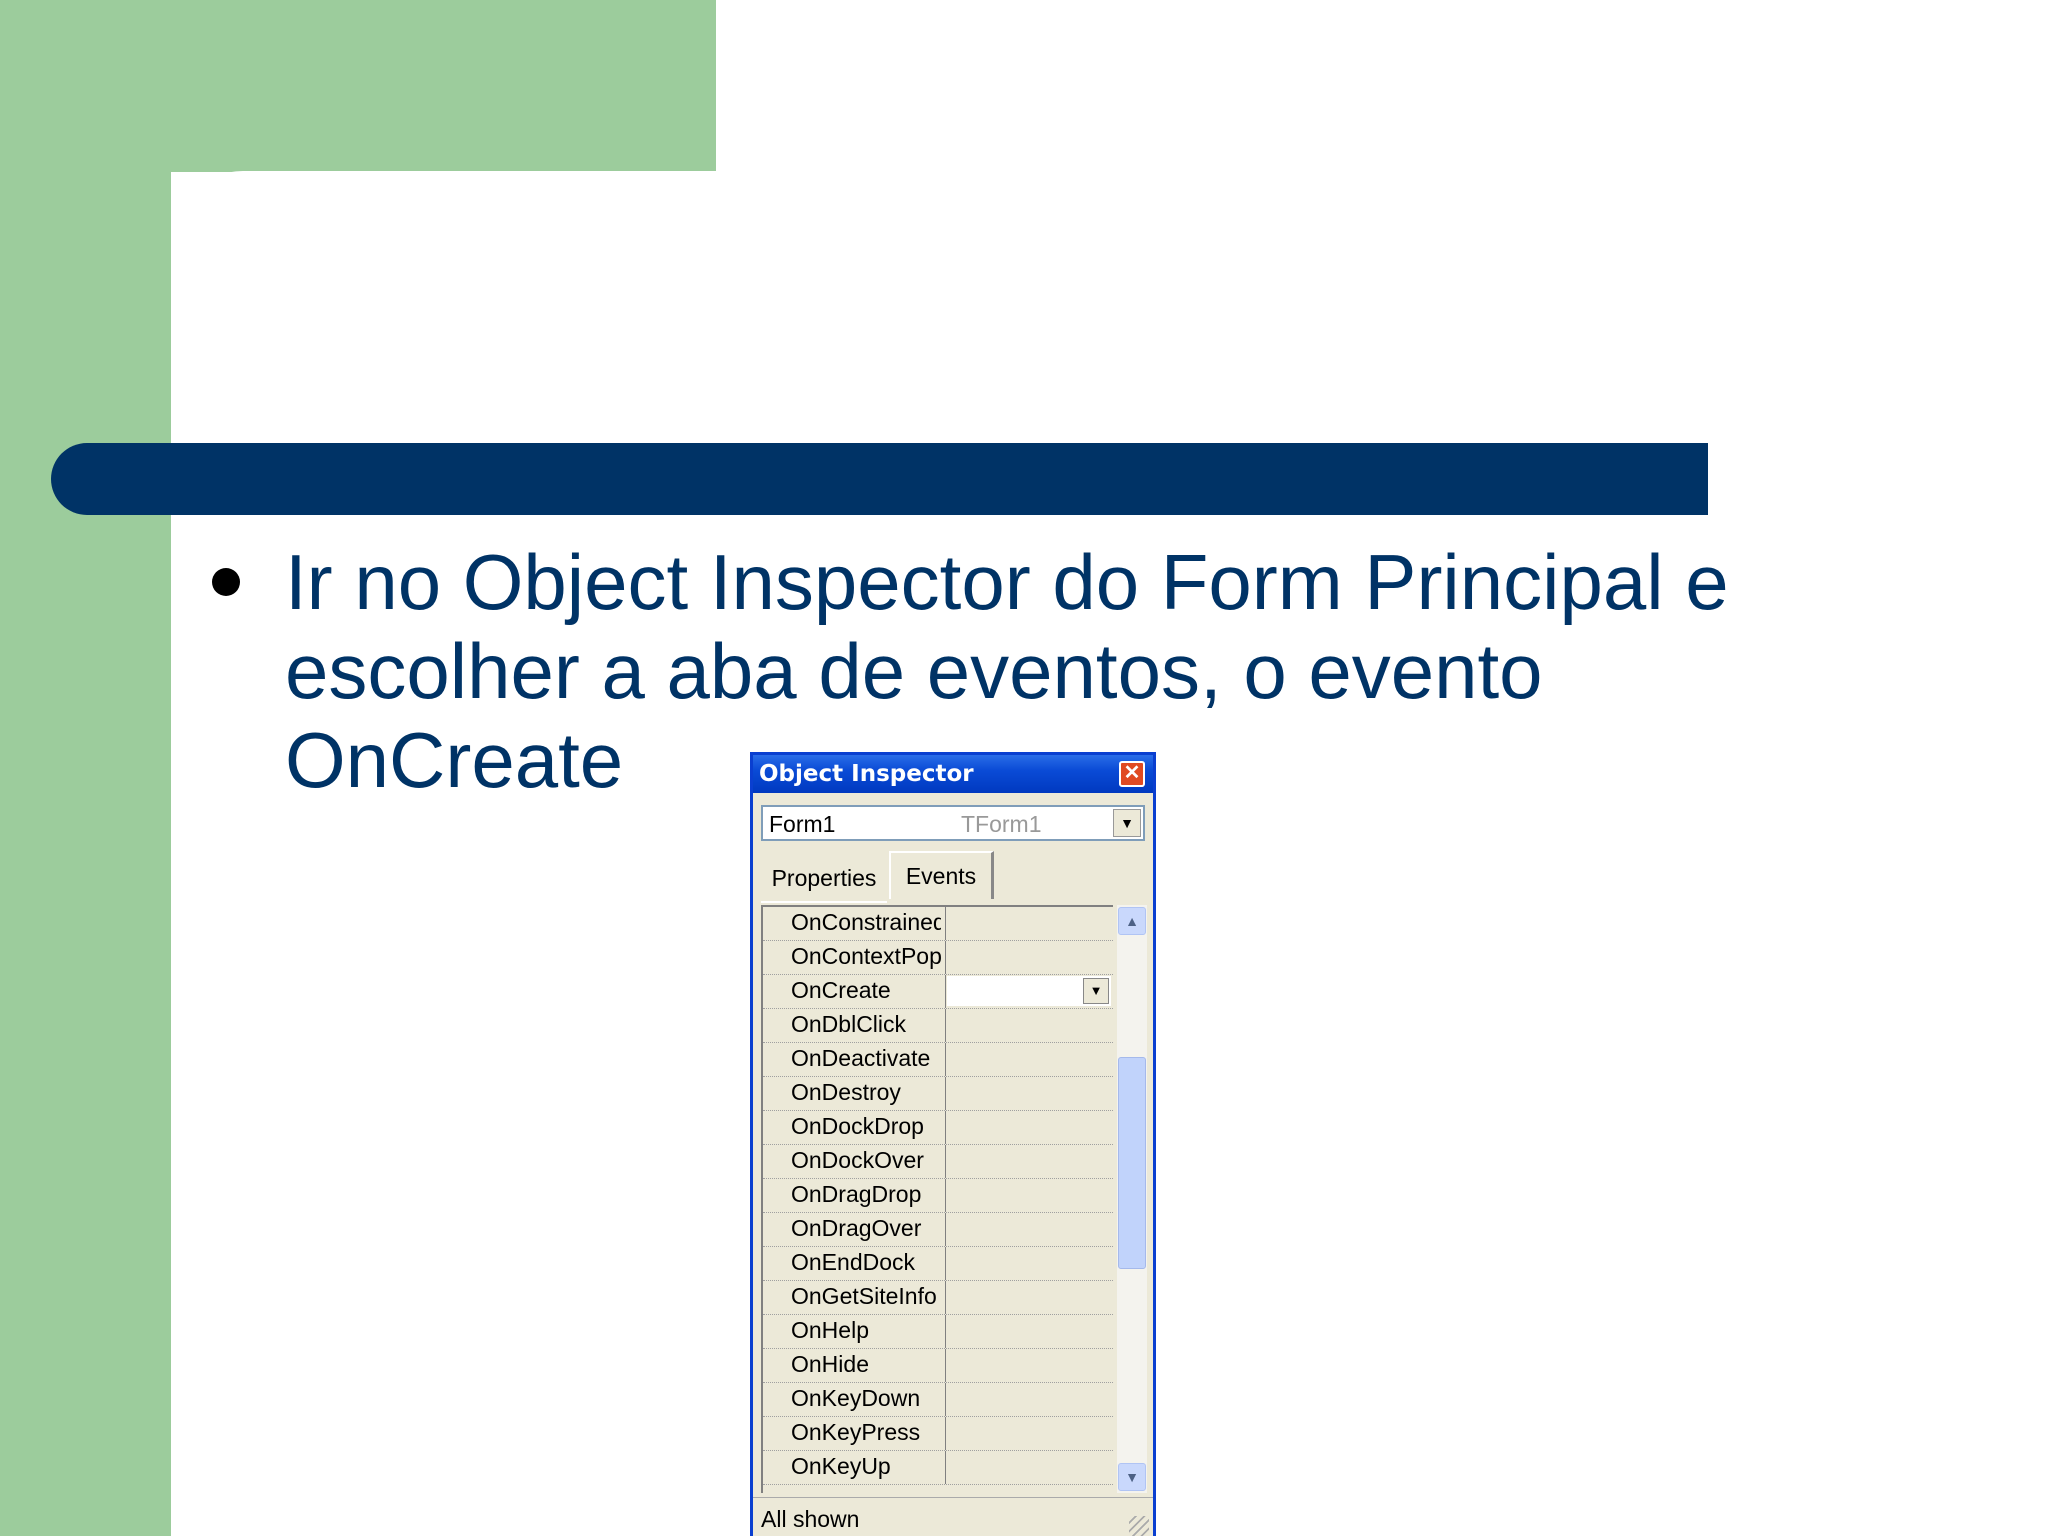 The width and height of the screenshot is (2048, 1536). I want to click on inspector-tabs: Properties Events, so click(953, 877).